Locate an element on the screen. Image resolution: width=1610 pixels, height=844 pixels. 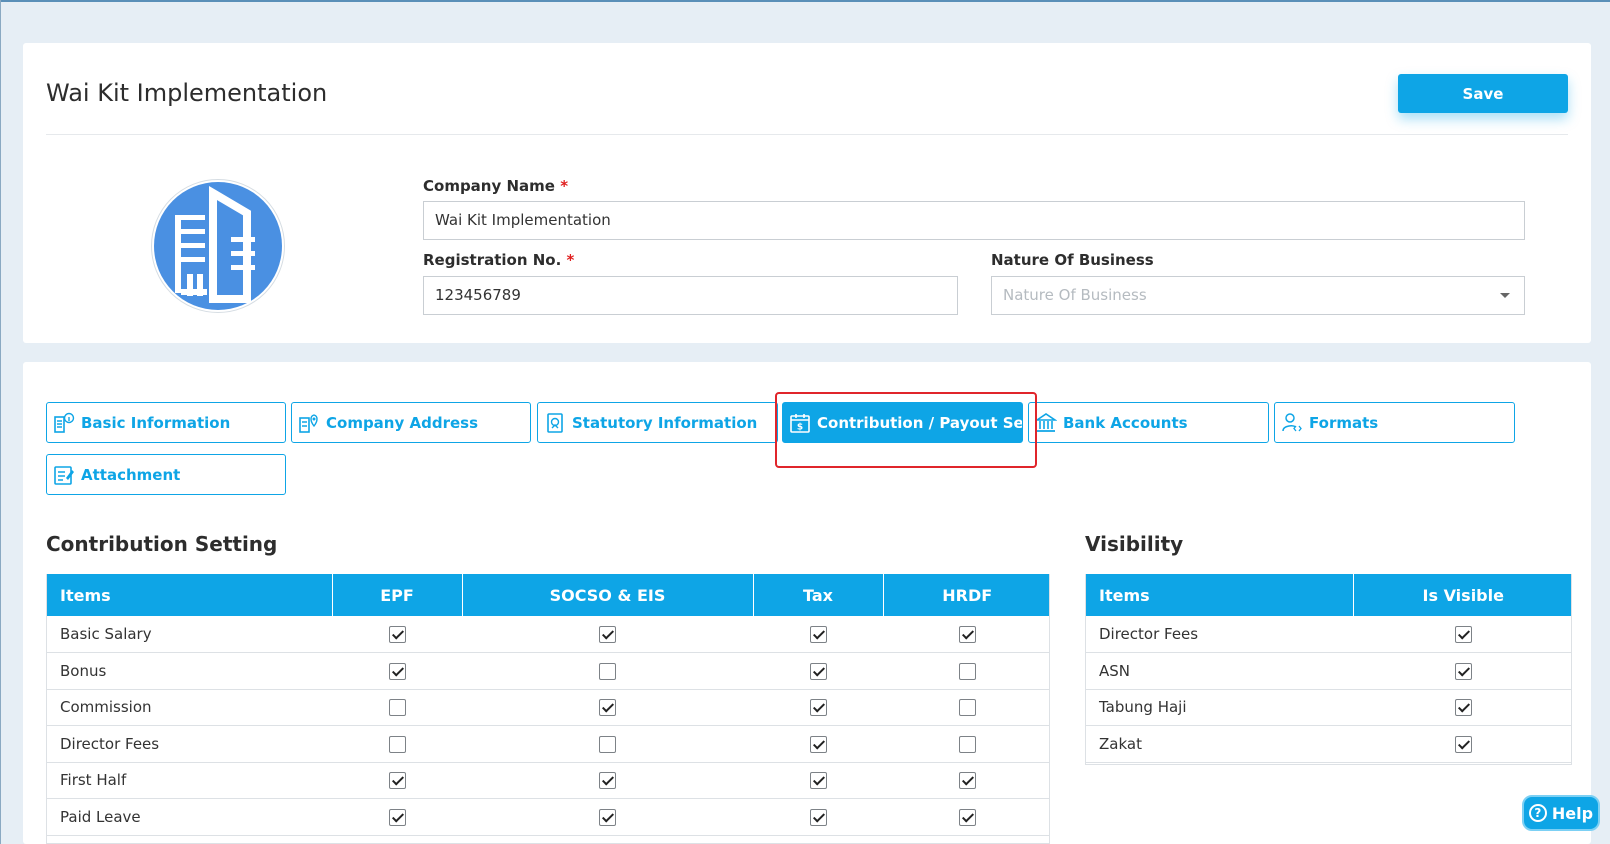
tab-company-address: Company Address is located at coordinates (411, 422).